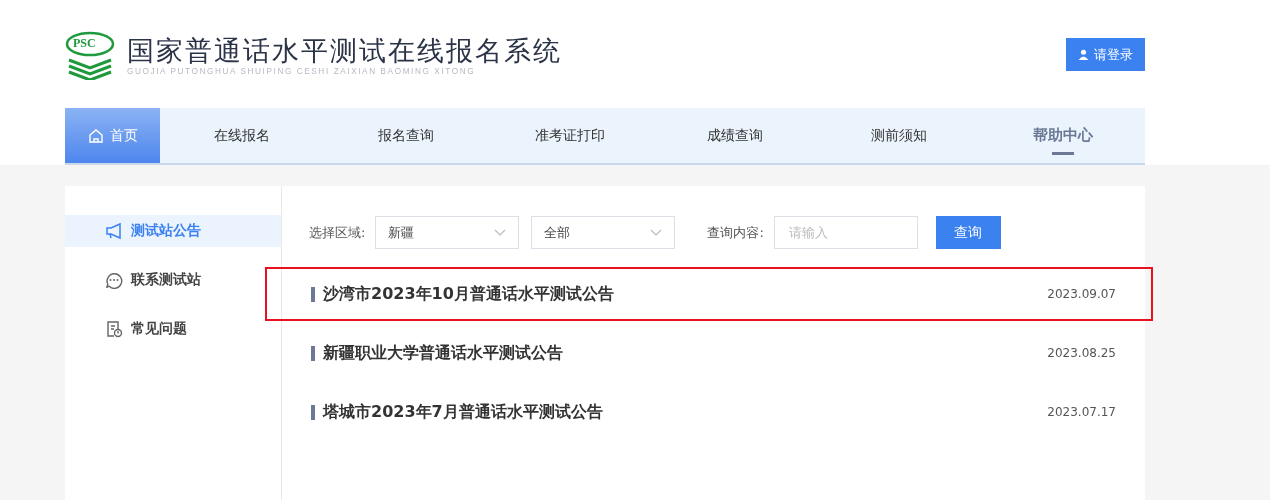 This screenshot has height=500, width=1270. I want to click on nav-tab: 在线报名, so click(242, 135).